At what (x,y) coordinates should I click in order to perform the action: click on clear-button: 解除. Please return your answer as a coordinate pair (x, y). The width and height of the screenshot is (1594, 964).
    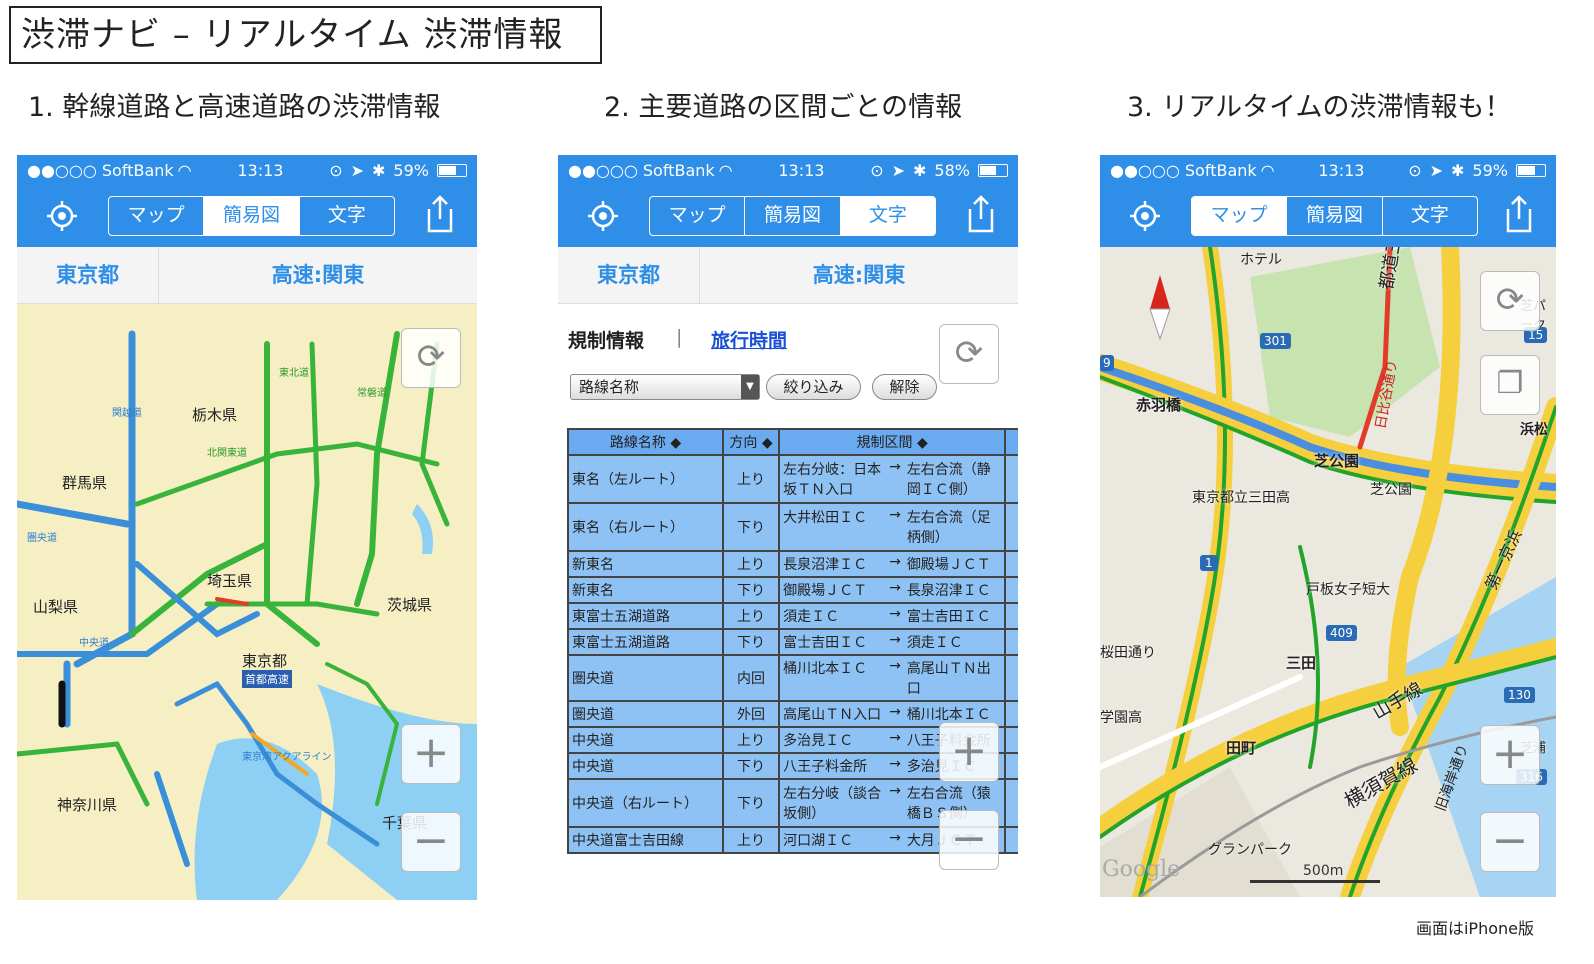
    Looking at the image, I should click on (904, 387).